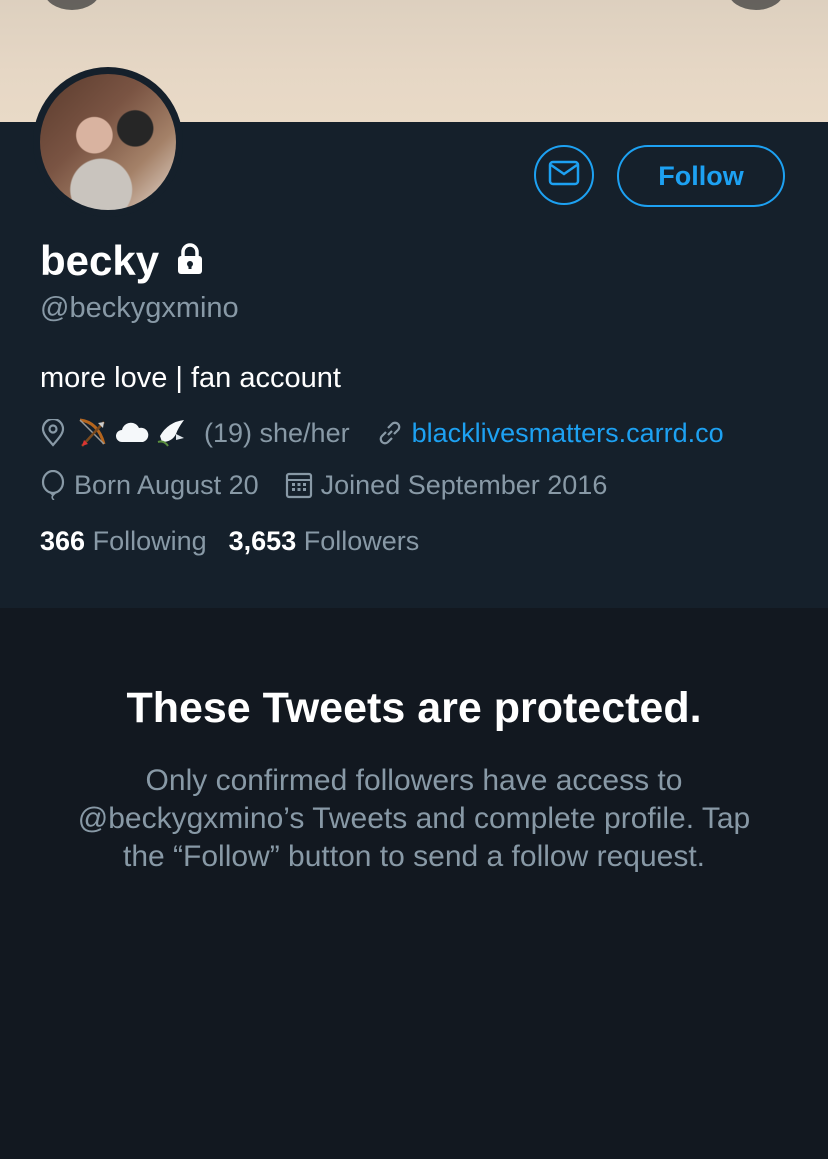 The height and width of the screenshot is (1159, 828). I want to click on birthday-text: Born August 20, so click(166, 484).